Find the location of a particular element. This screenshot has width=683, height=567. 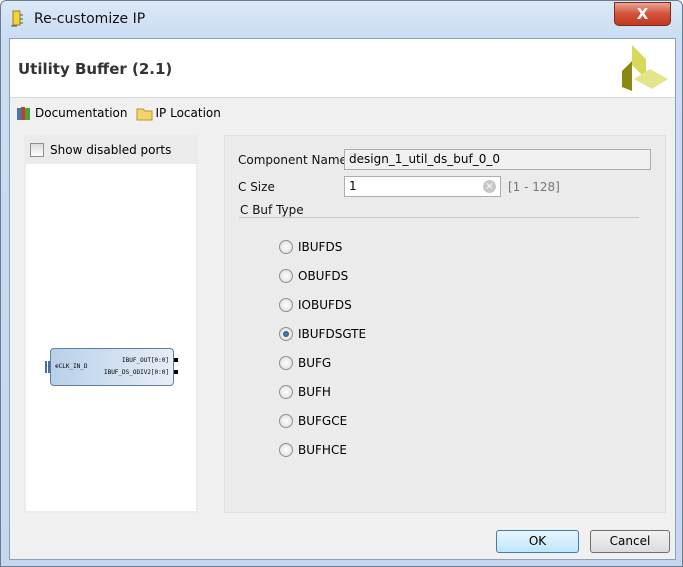

cancel-button: Cancel is located at coordinates (630, 541).